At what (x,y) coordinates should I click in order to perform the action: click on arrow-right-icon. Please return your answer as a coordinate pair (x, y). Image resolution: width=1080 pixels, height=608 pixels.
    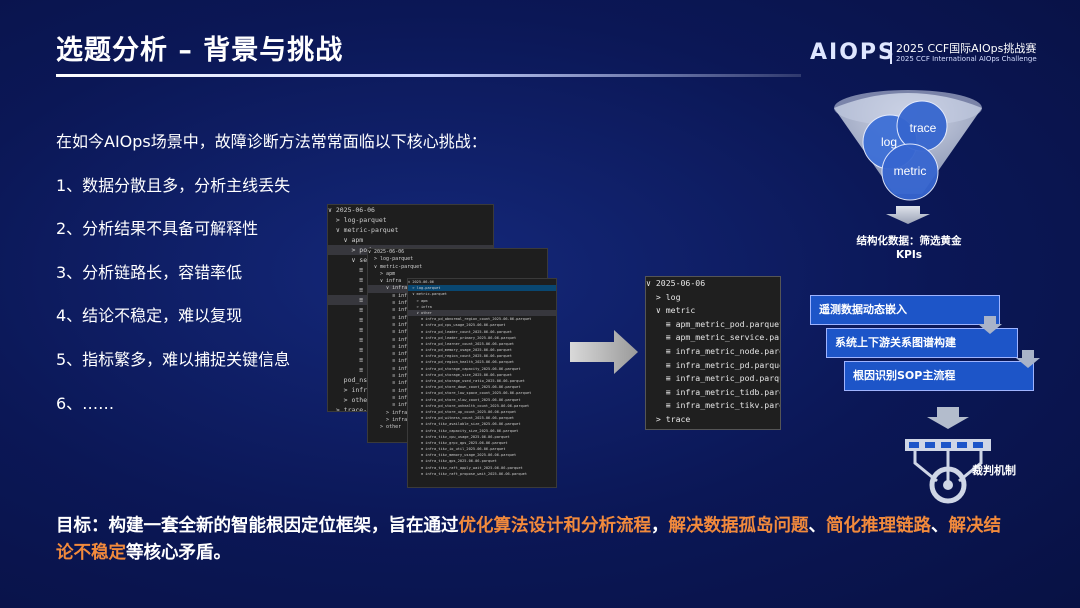
    Looking at the image, I should click on (604, 352).